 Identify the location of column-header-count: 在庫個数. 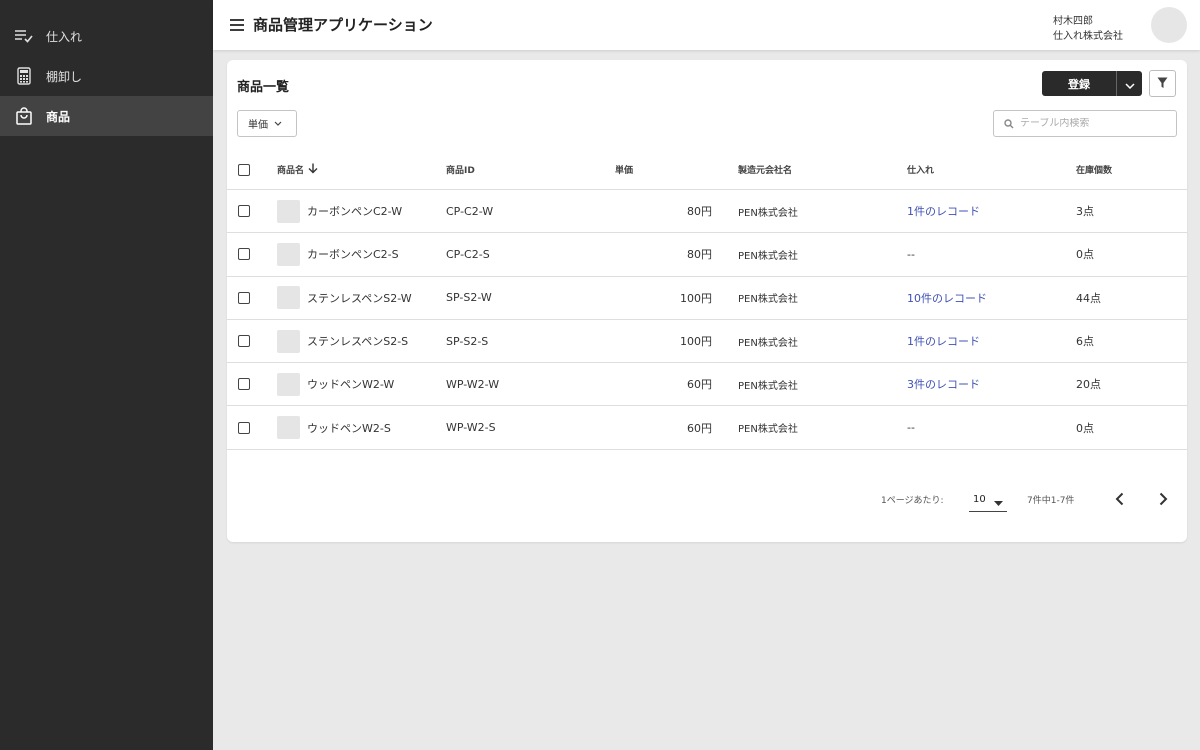
(1094, 169).